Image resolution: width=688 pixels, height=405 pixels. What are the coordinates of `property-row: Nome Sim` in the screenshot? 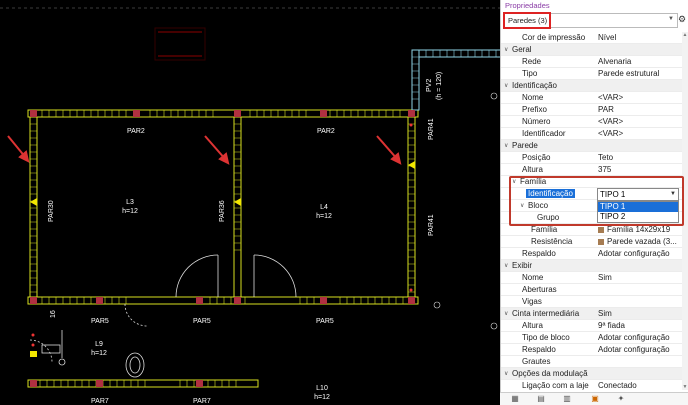 It's located at (594, 278).